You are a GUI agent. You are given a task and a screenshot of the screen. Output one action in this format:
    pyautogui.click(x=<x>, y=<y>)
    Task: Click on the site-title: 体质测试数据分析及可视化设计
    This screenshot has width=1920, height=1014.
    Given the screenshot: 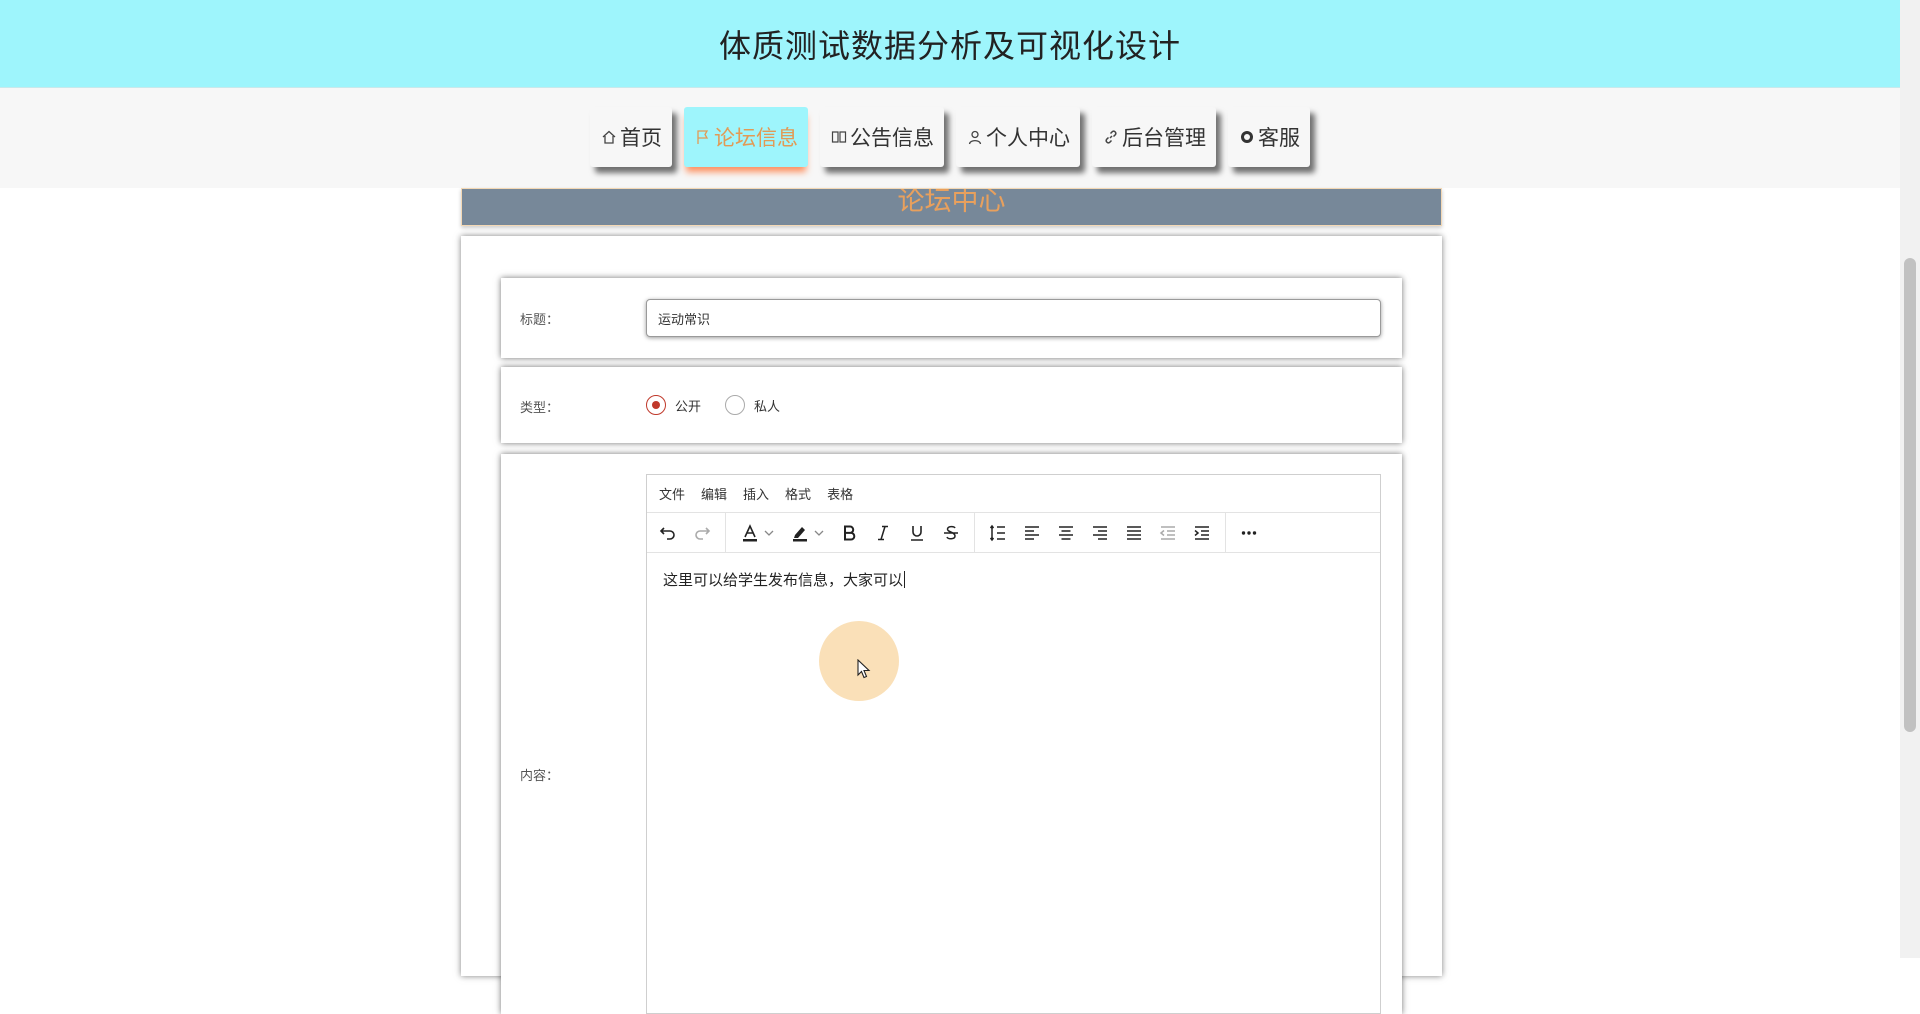 What is the action you would take?
    pyautogui.click(x=949, y=45)
    